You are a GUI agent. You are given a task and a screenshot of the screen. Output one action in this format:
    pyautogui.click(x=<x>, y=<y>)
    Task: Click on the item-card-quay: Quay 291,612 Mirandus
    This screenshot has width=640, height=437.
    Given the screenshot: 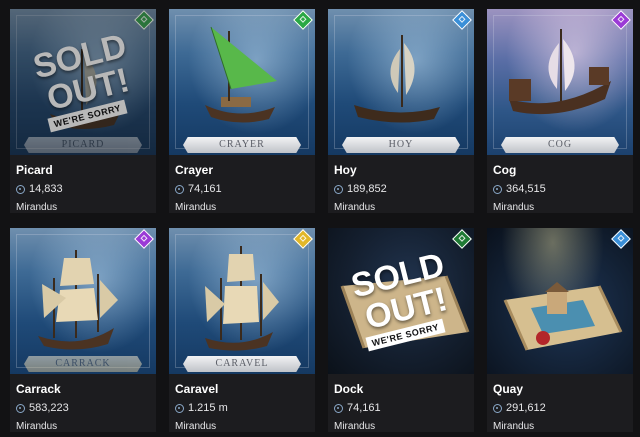 What is the action you would take?
    pyautogui.click(x=560, y=330)
    